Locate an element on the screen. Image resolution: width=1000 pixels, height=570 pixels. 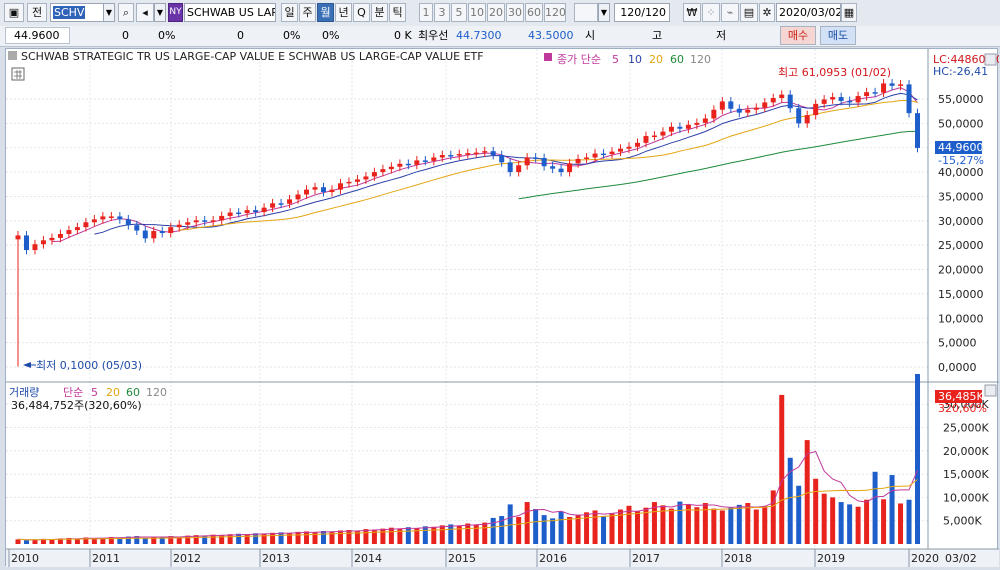
calendar-icon: ▦ is located at coordinates (849, 12).